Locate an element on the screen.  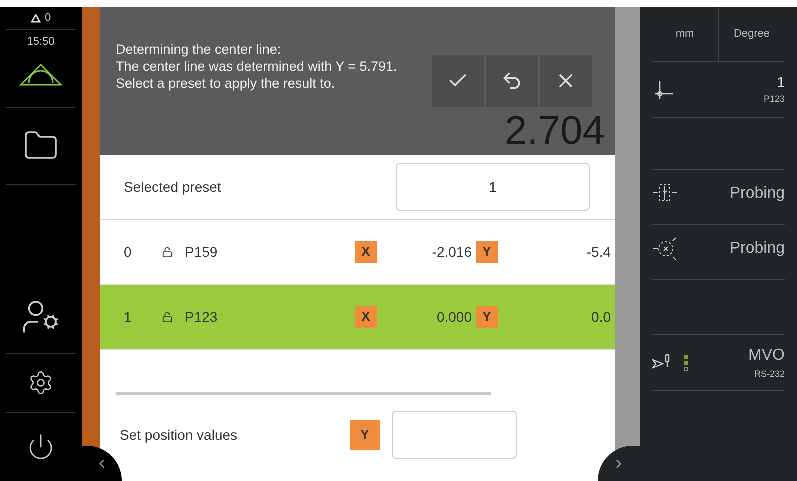
x-value: -2.016 is located at coordinates (451, 252).